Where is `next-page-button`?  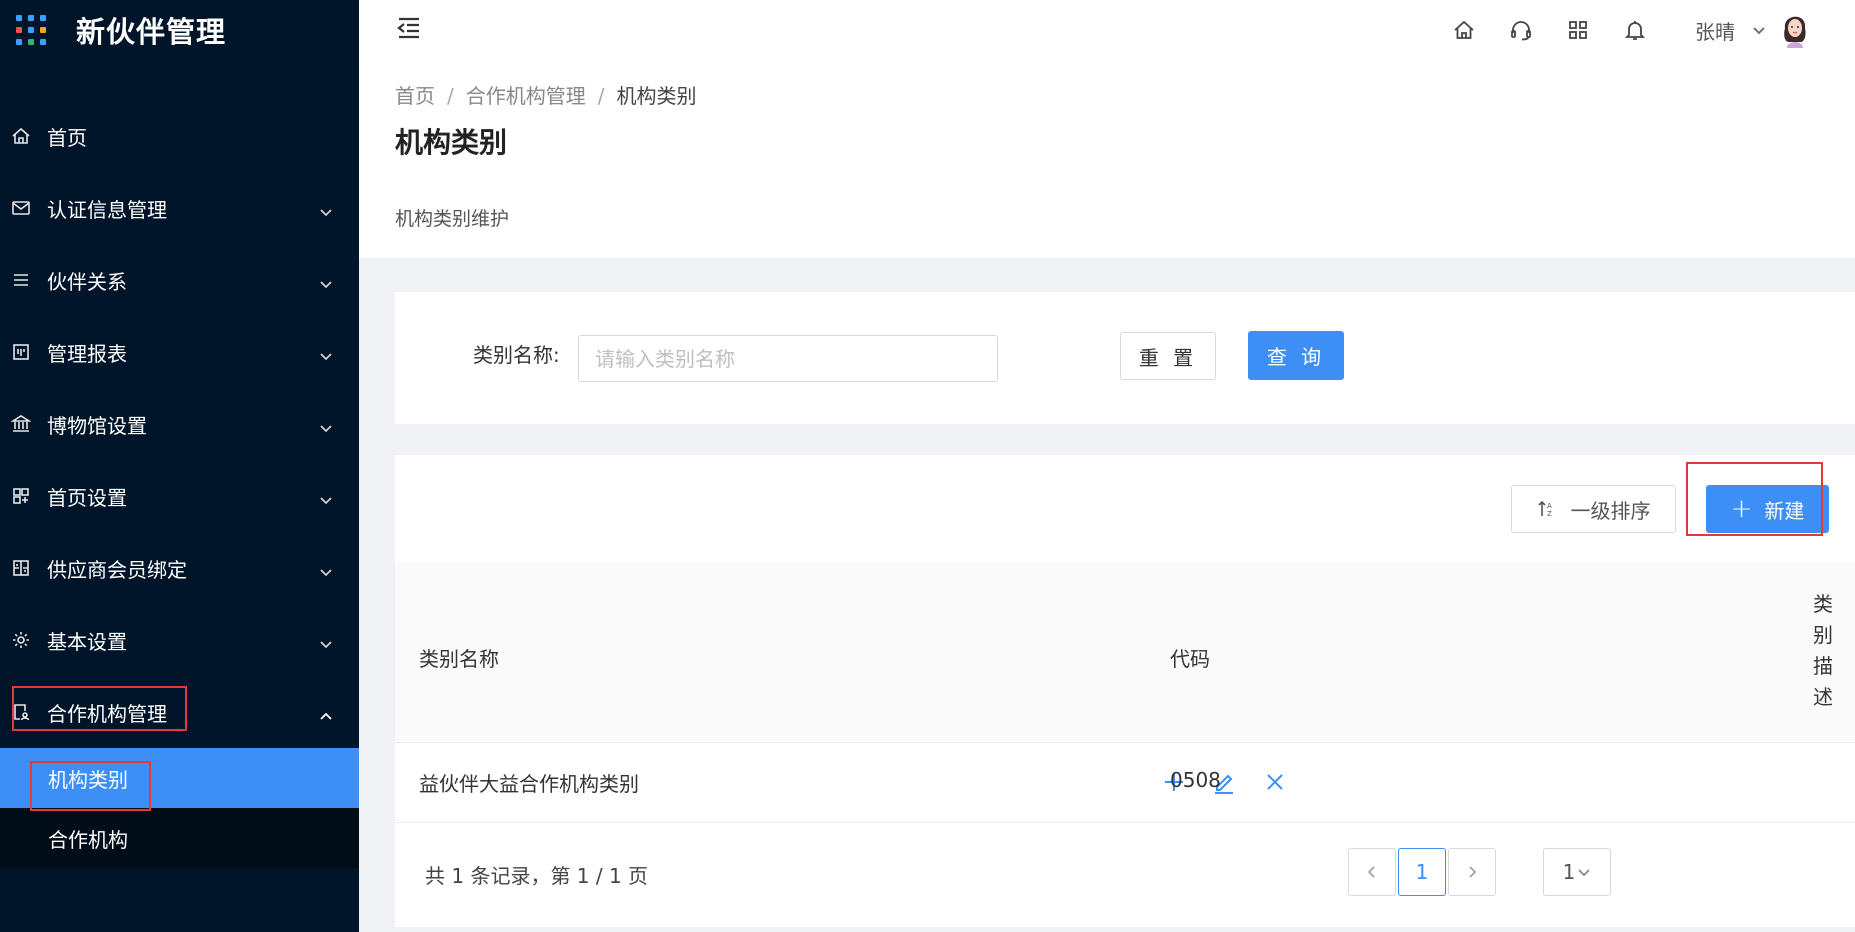 next-page-button is located at coordinates (1472, 872).